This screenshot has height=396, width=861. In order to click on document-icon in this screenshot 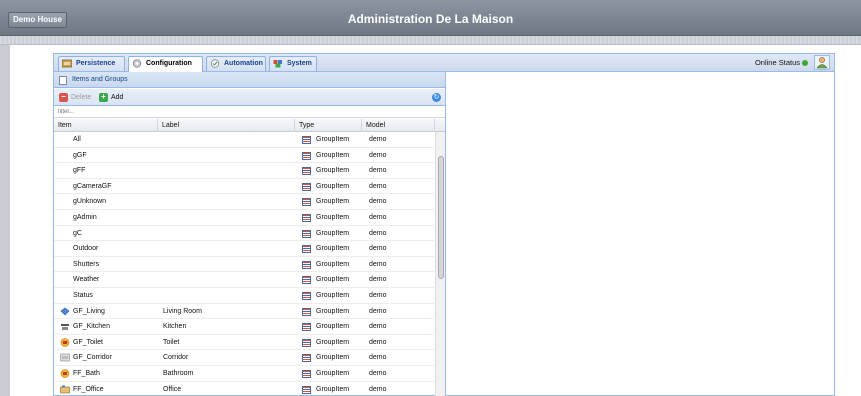, I will do `click(63, 80)`.